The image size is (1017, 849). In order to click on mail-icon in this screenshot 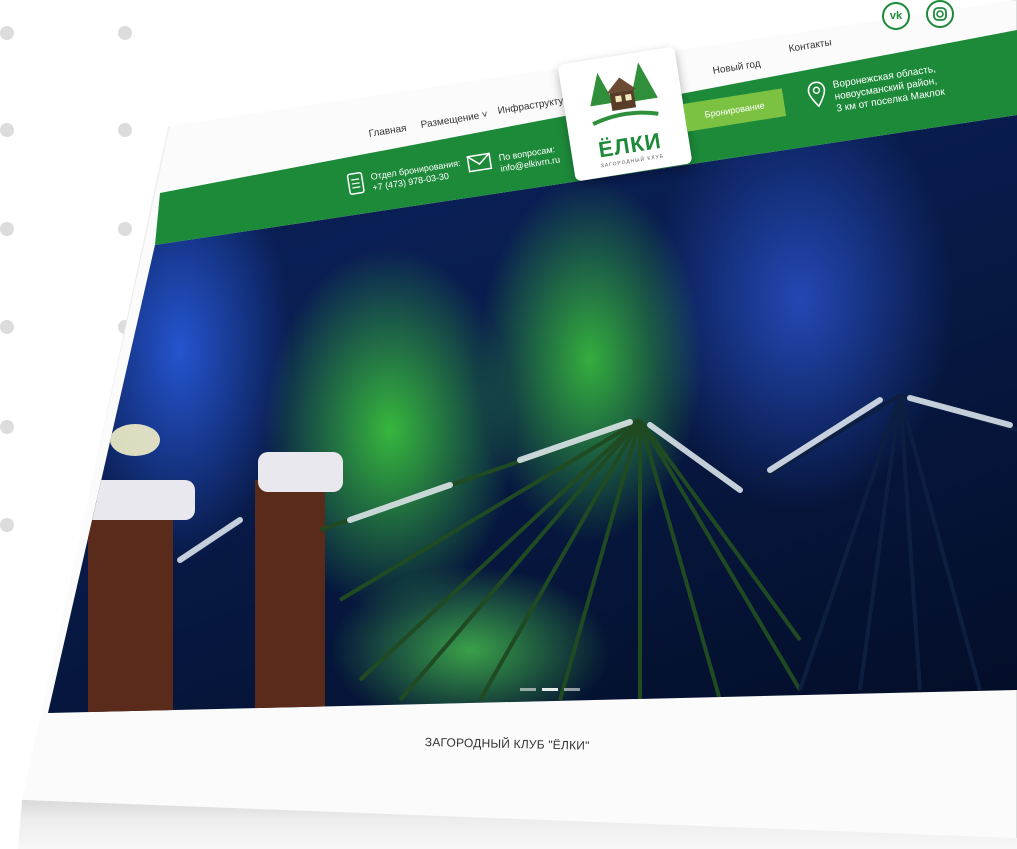, I will do `click(479, 162)`.